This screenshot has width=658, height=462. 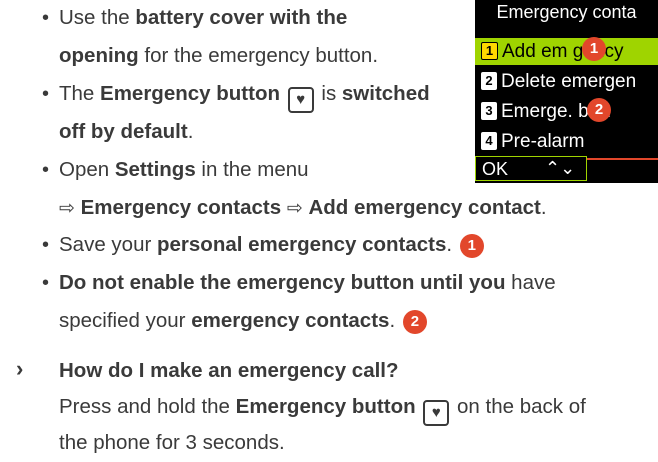 What do you see at coordinates (125, 320) in the screenshot?
I see `text: specified your` at bounding box center [125, 320].